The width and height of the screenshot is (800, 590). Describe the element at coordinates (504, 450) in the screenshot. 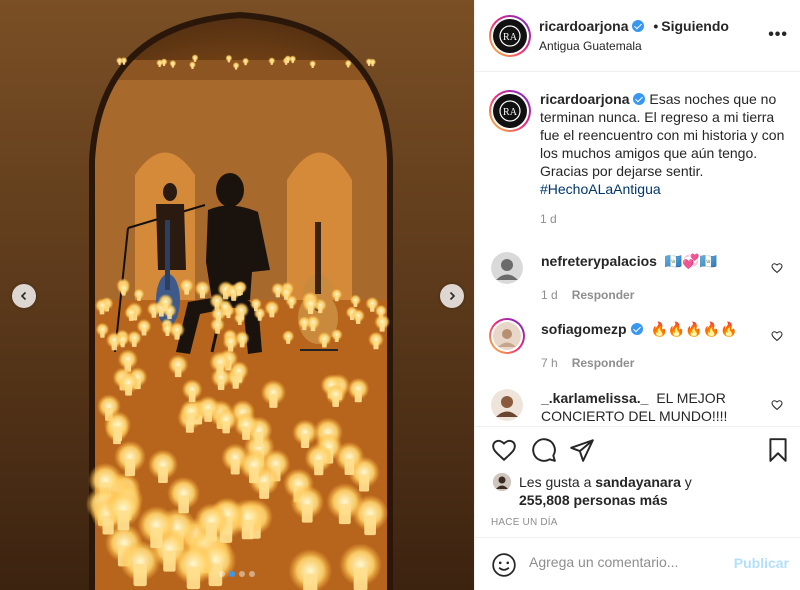

I see `like-heart-icon` at that location.